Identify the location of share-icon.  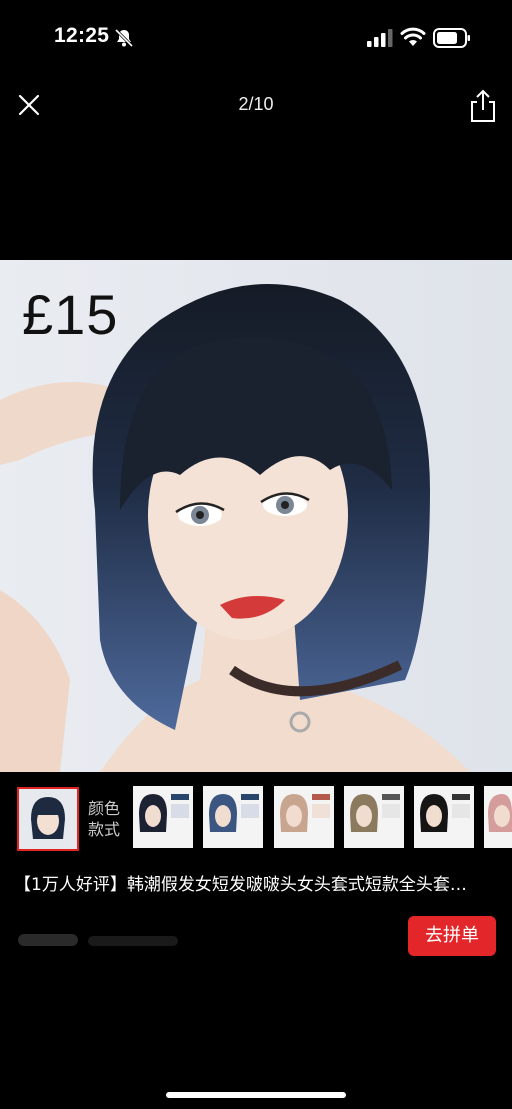
(483, 106).